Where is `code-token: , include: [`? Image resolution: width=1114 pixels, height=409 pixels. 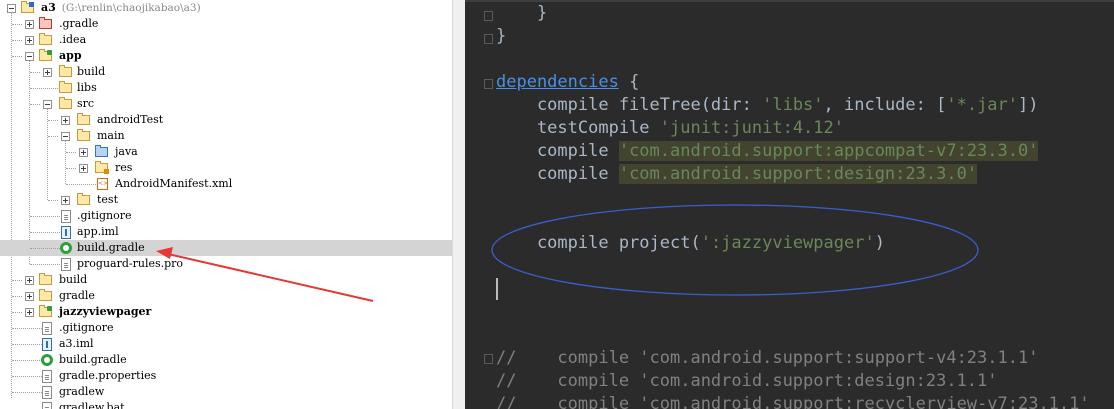
code-token: , include: [ is located at coordinates (885, 105).